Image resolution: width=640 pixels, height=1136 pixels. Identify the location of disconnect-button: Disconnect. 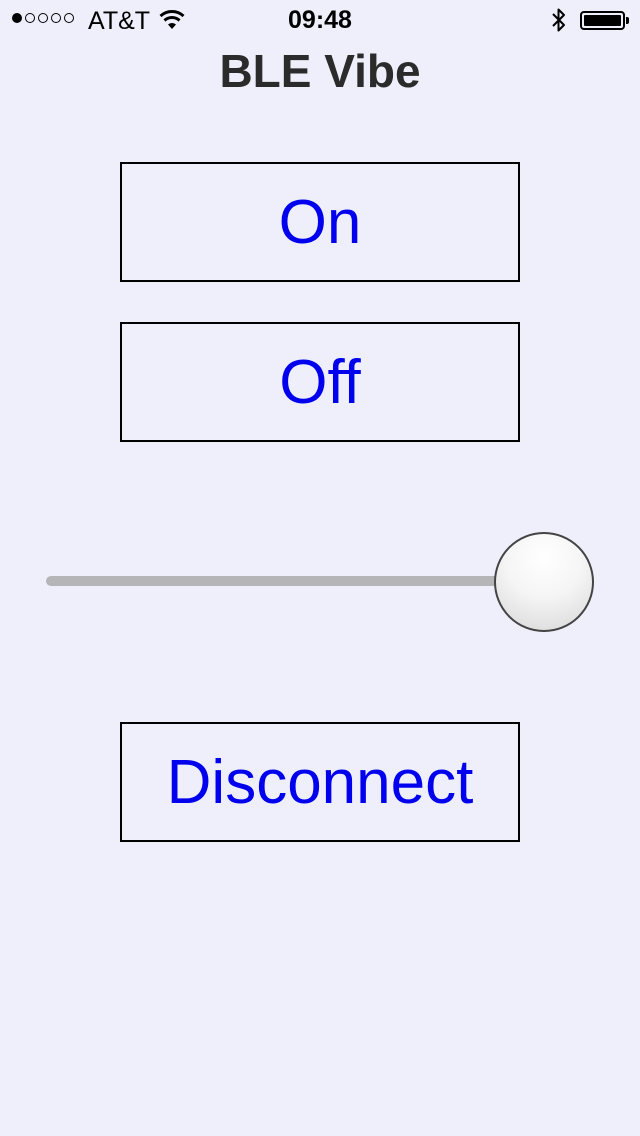
(320, 782).